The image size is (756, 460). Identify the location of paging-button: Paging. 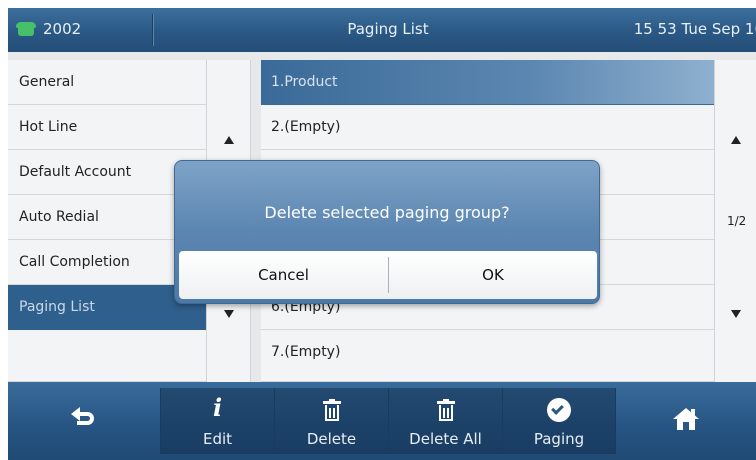
(559, 421).